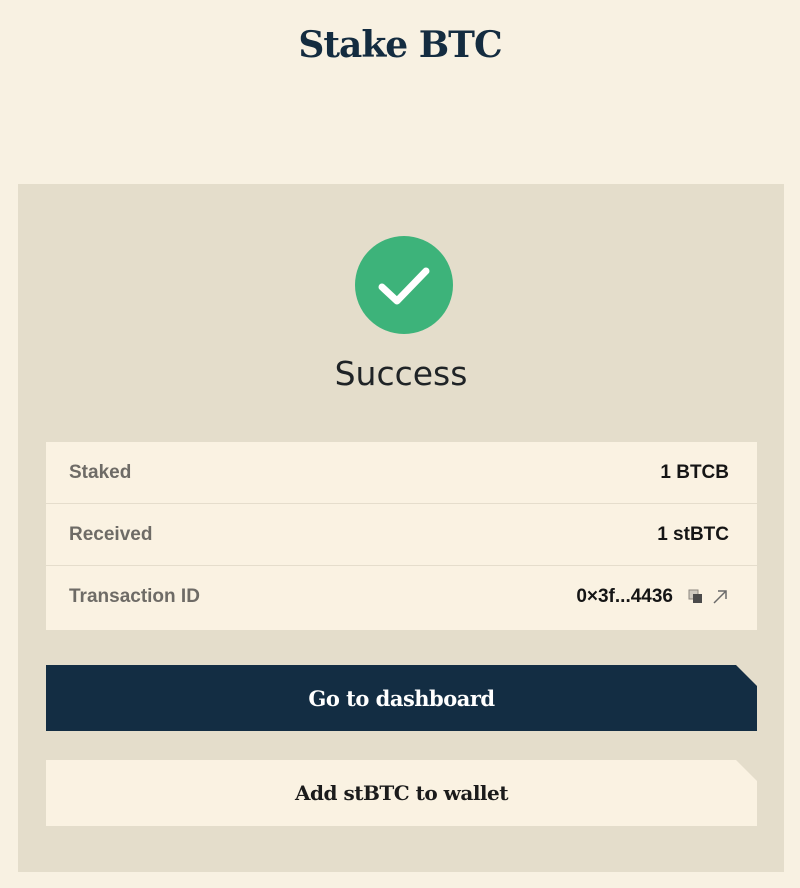 The image size is (800, 888). I want to click on staked-label: Staked, so click(100, 472).